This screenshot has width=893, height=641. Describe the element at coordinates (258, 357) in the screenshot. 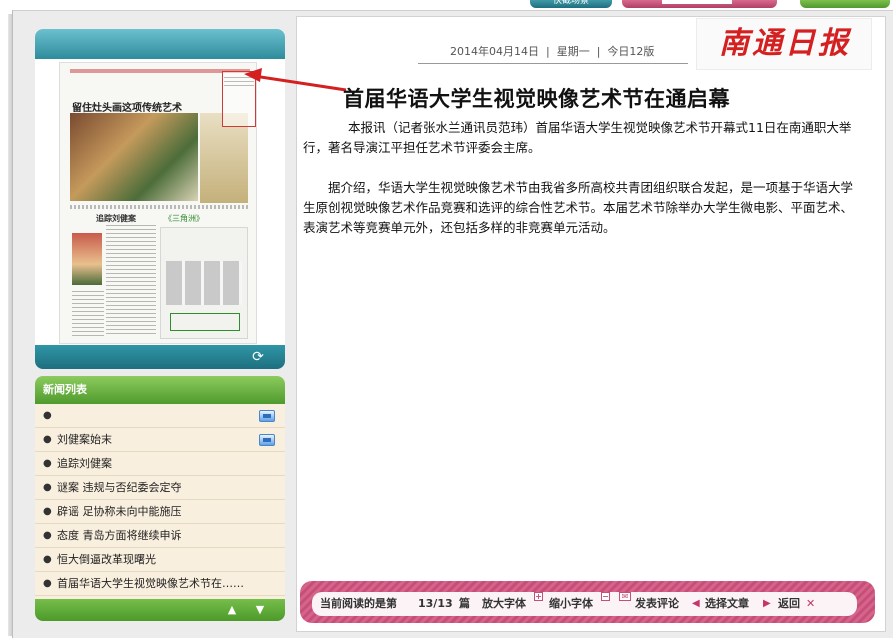

I see `refresh-icon: ⟳` at that location.